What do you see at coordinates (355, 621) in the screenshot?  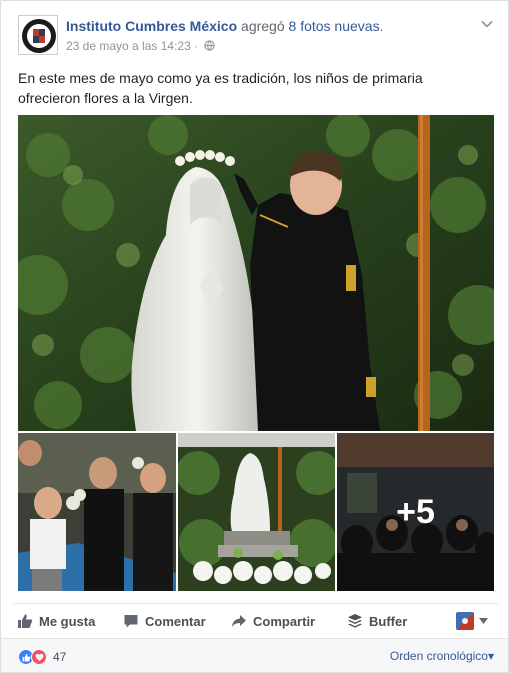 I see `buffer-stack-icon` at bounding box center [355, 621].